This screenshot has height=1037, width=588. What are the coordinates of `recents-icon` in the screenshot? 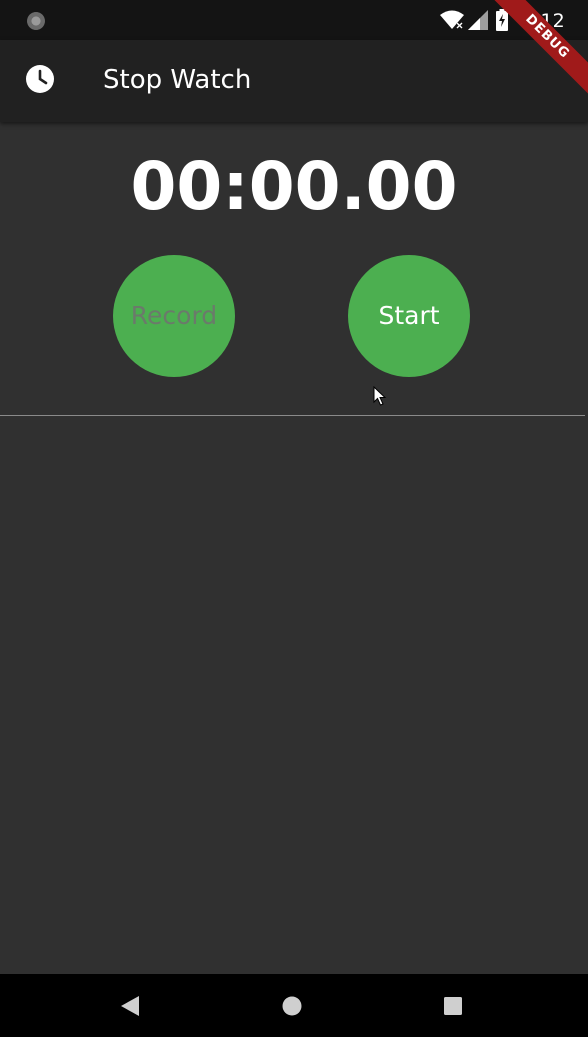 It's located at (453, 1006).